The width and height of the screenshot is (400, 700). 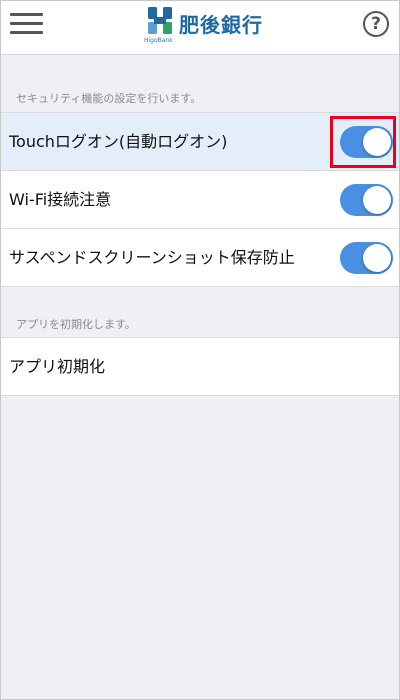 I want to click on setting-row-app-reset: アプリ初期化, so click(x=200, y=366).